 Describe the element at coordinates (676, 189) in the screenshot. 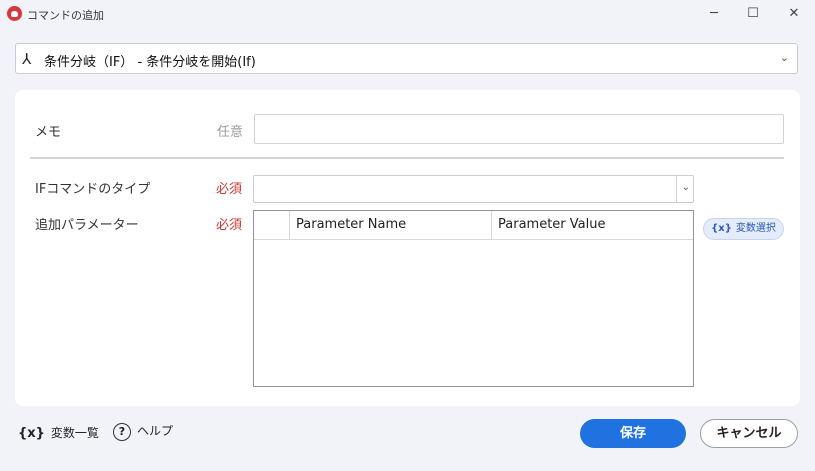

I see `select-separator` at that location.